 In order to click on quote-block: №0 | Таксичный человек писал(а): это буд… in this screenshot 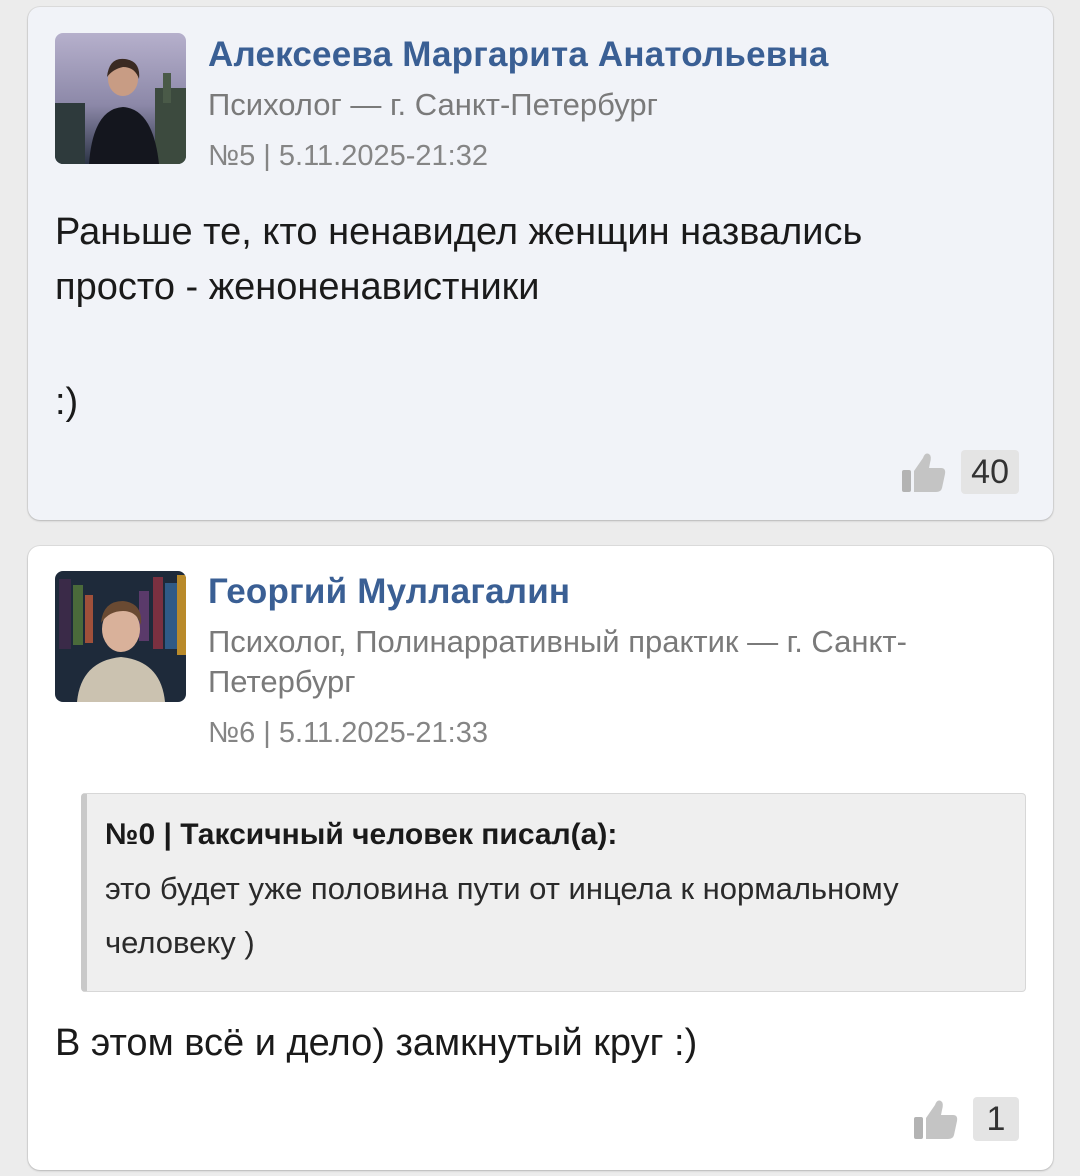, I will do `click(553, 892)`.